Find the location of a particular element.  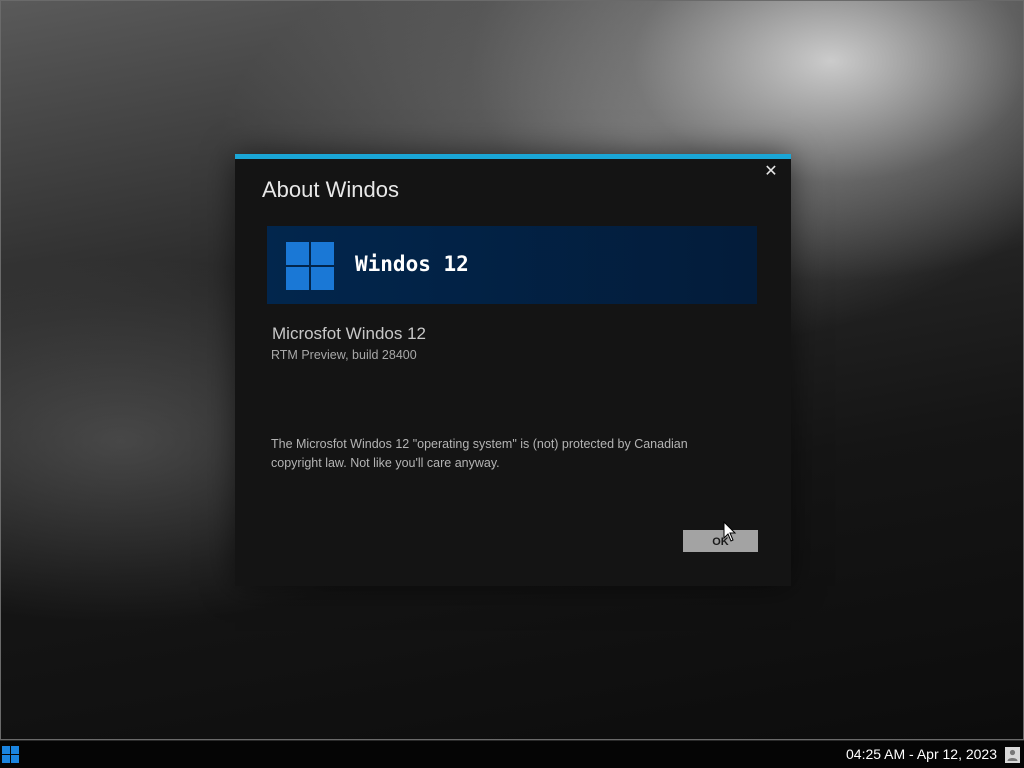

ok-button: OK is located at coordinates (720, 541).